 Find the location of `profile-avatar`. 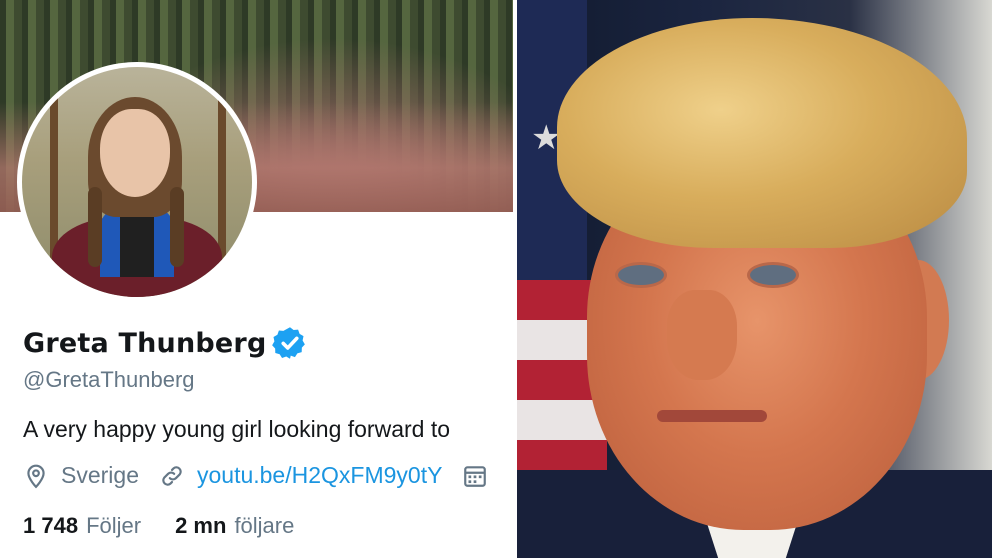

profile-avatar is located at coordinates (137, 182).